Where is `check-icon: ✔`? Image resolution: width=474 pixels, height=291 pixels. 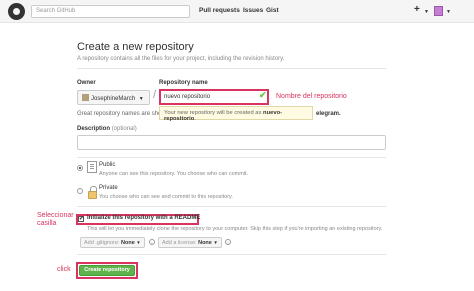
check-icon: ✔ is located at coordinates (263, 95).